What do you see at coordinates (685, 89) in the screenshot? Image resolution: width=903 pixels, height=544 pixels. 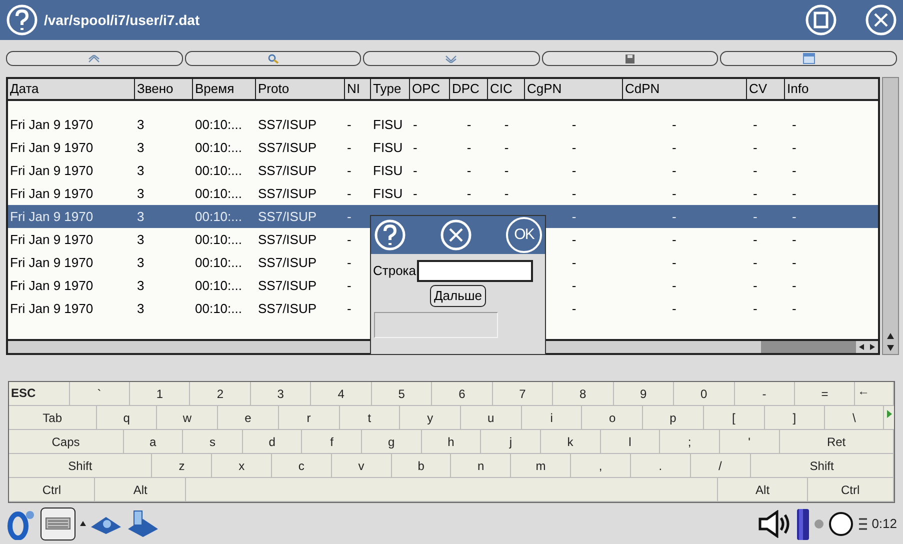 I see `column-header: CdPN` at bounding box center [685, 89].